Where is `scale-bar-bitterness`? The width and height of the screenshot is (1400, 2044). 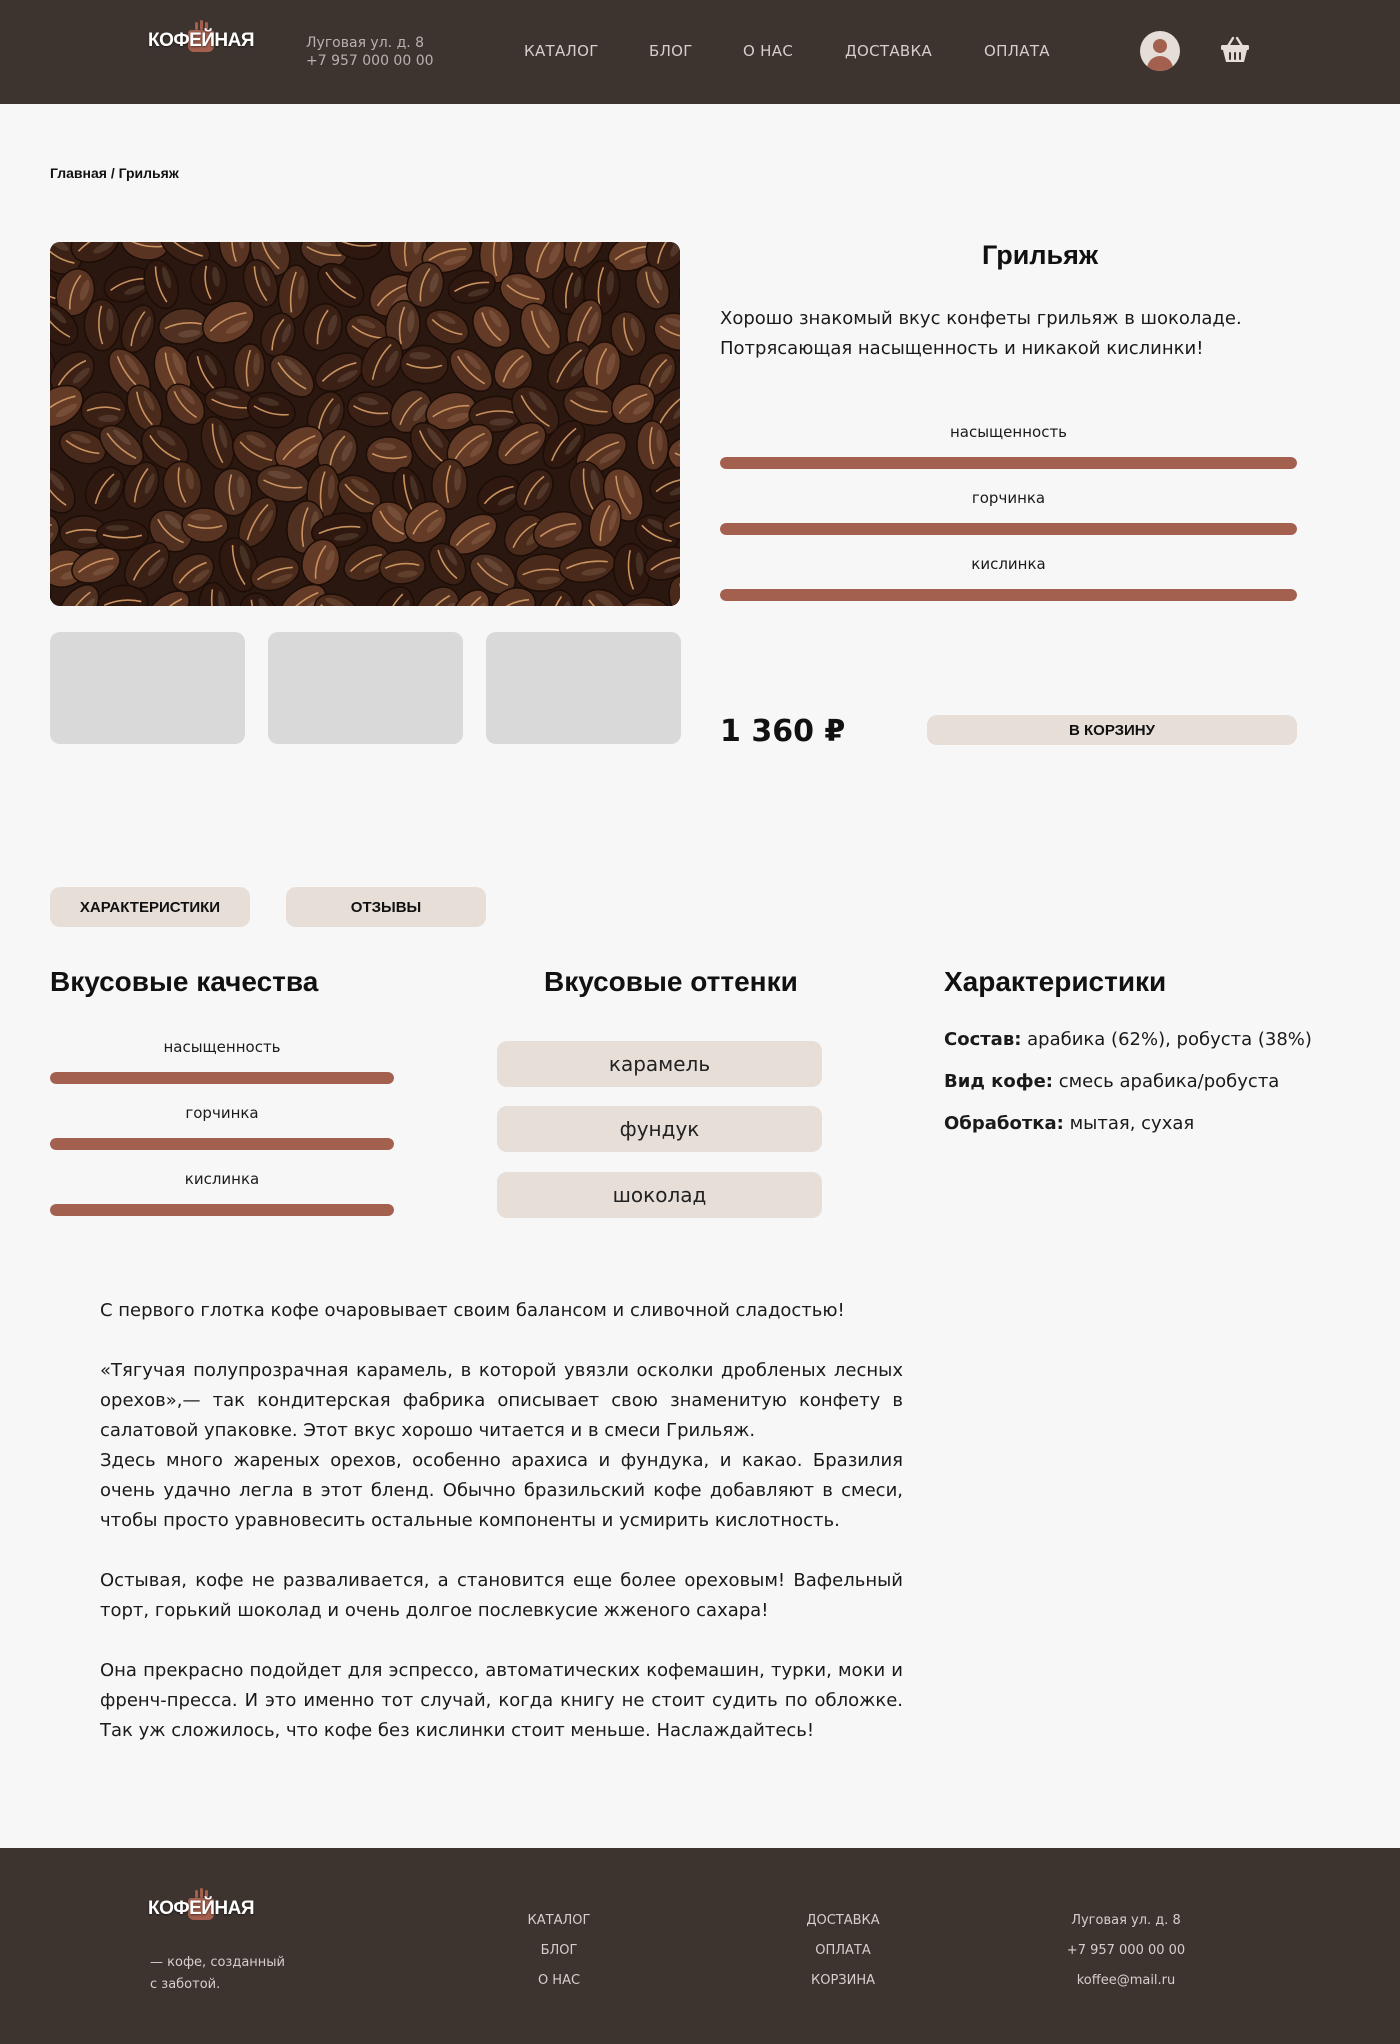
scale-bar-bitterness is located at coordinates (1008, 529).